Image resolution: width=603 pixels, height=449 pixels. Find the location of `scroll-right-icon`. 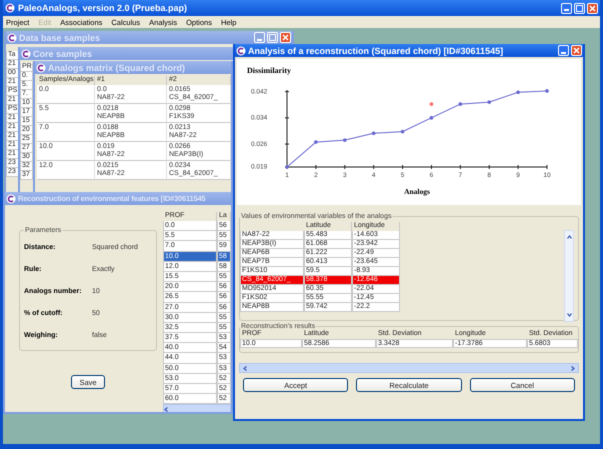

scroll-right-icon is located at coordinates (572, 368).